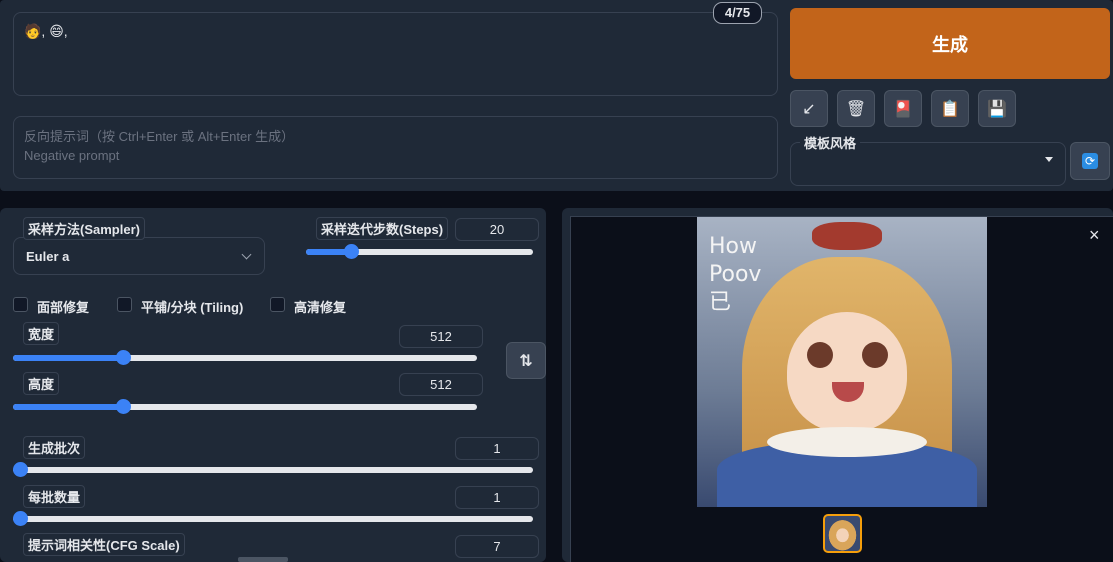 This screenshot has width=1113, height=562. I want to click on restore-faces-checkbox, so click(20, 304).